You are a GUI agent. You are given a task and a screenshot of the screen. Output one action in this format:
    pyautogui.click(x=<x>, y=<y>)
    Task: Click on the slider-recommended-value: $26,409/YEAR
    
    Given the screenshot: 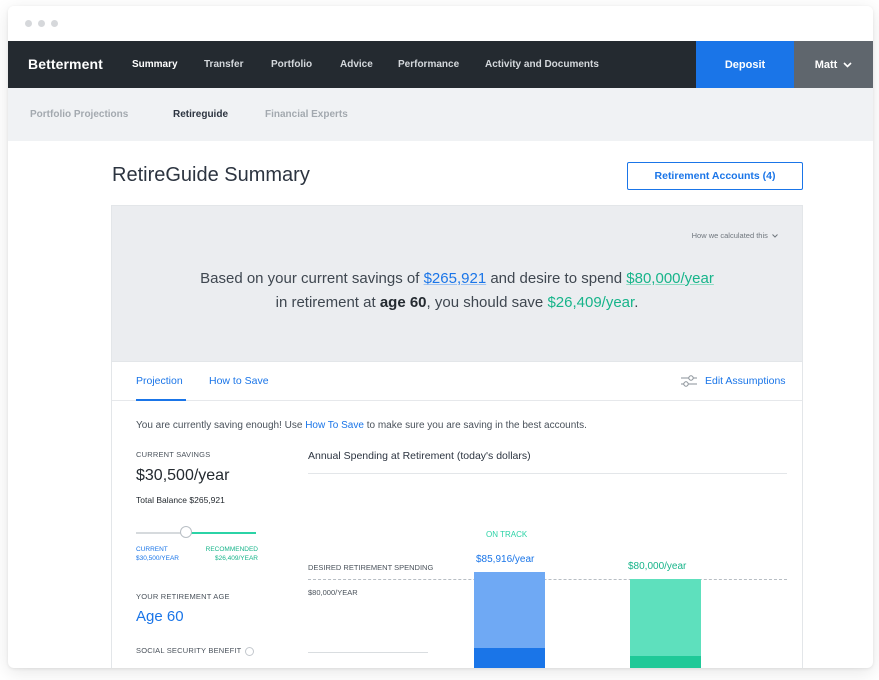 What is the action you would take?
    pyautogui.click(x=236, y=558)
    